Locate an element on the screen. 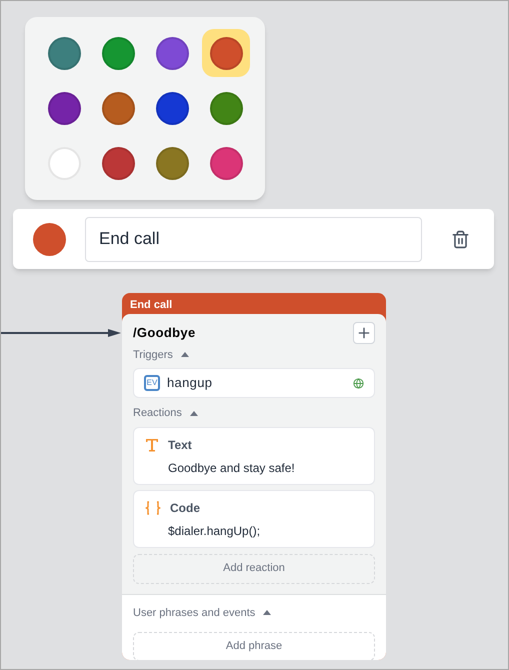 Image resolution: width=509 pixels, height=670 pixels. trigger-item: EV hangup is located at coordinates (254, 383).